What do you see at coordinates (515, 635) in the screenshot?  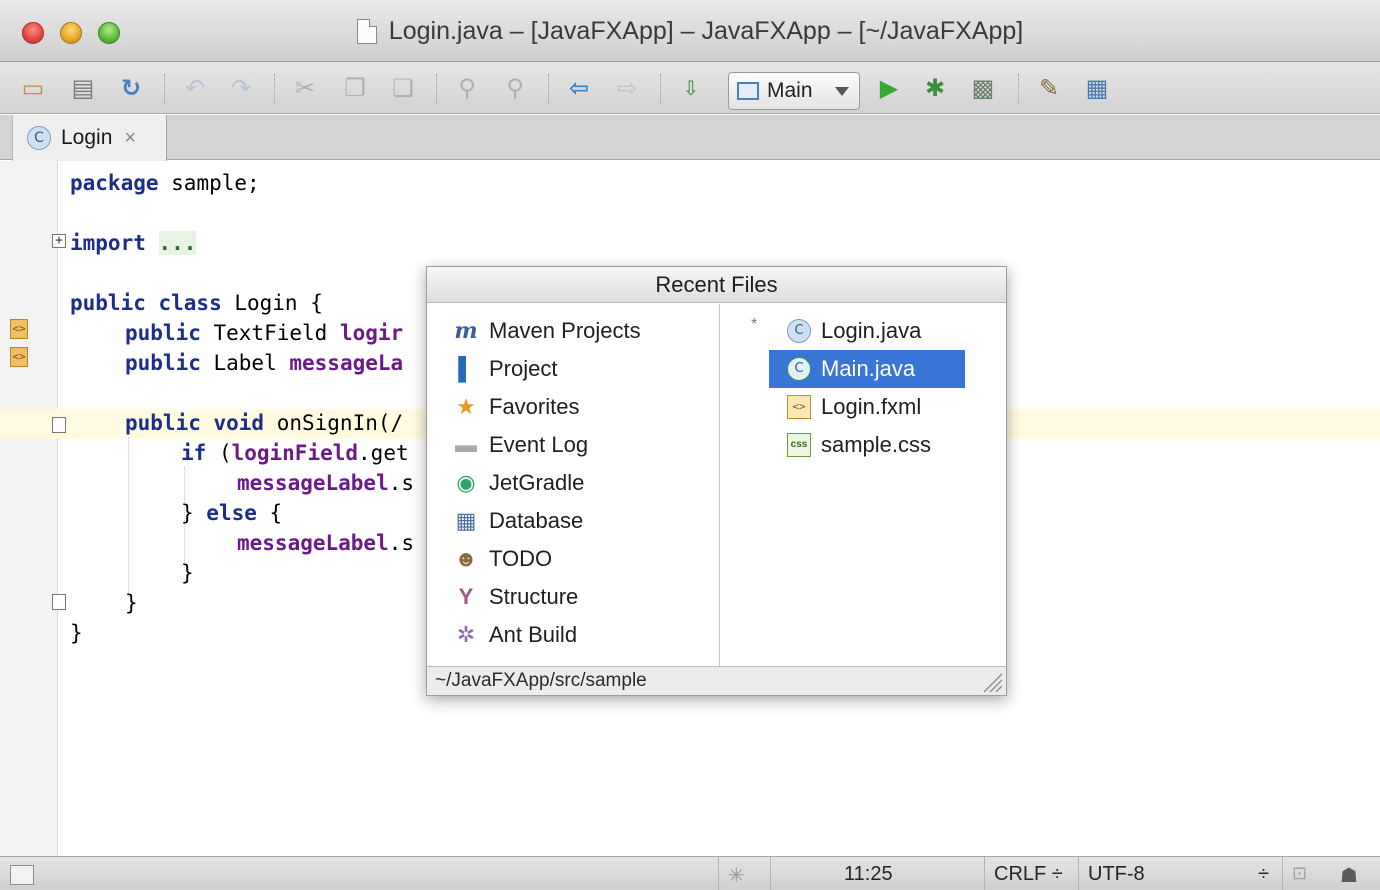 I see `tool-window-item-ant-build: ✲ Ant Build` at bounding box center [515, 635].